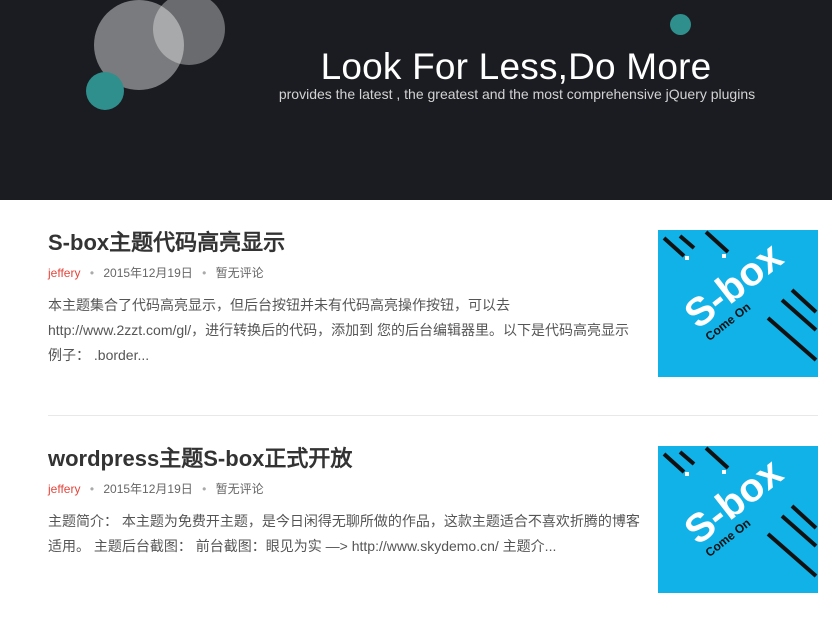  I want to click on post-divider, so click(433, 415).